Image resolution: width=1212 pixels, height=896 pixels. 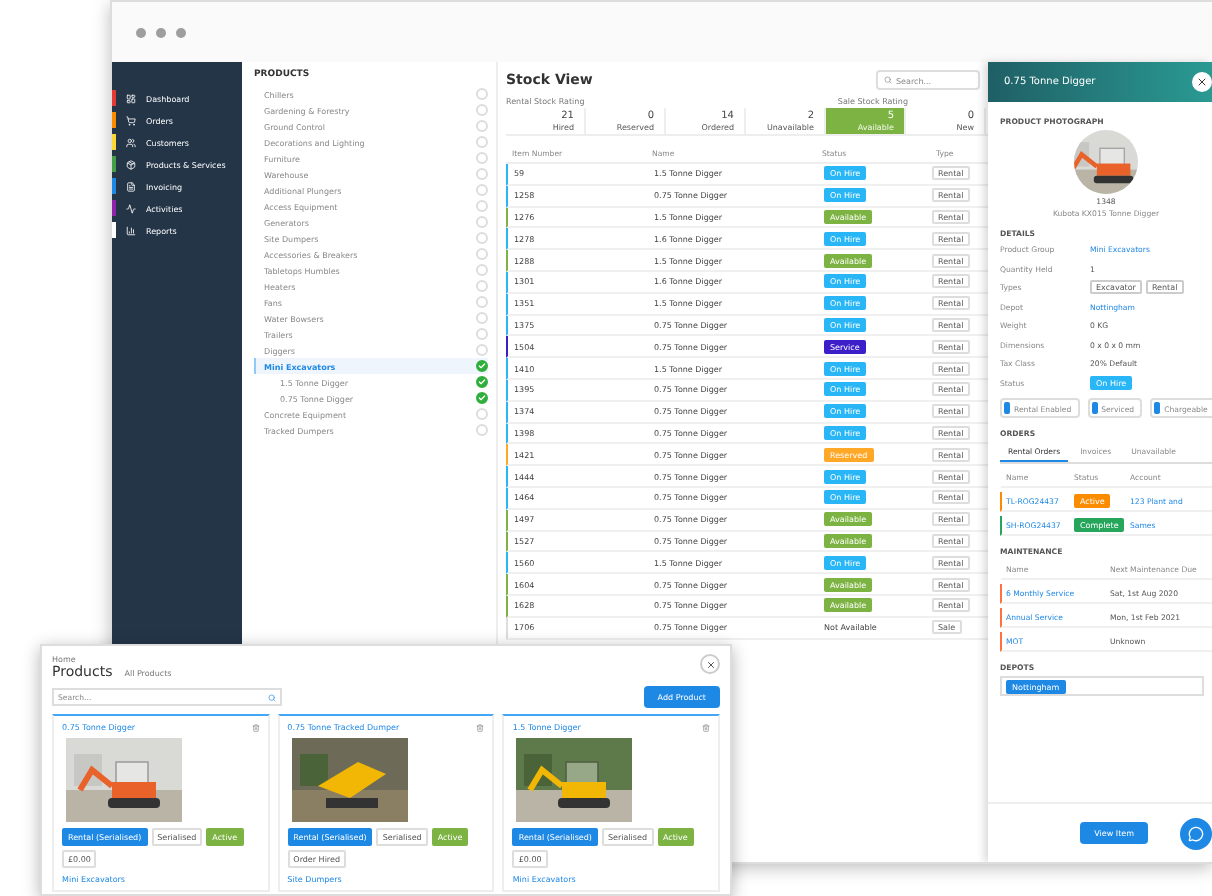 I want to click on close-icon, so click(x=1202, y=82).